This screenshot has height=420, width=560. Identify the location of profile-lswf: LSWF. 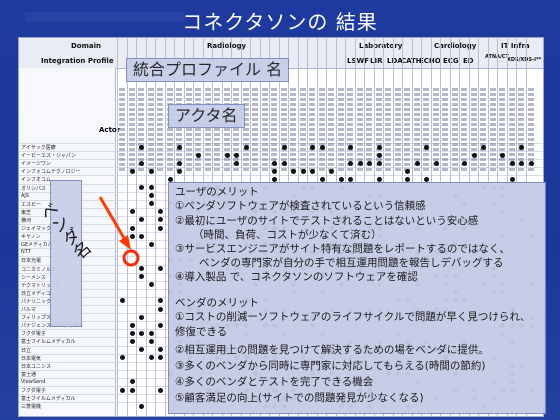
(358, 61).